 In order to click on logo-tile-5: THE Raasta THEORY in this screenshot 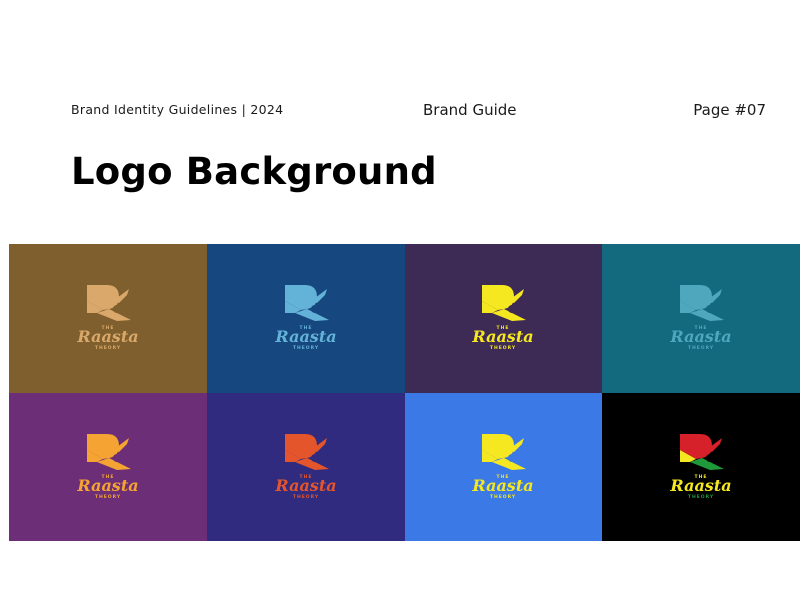, I will do `click(108, 466)`.